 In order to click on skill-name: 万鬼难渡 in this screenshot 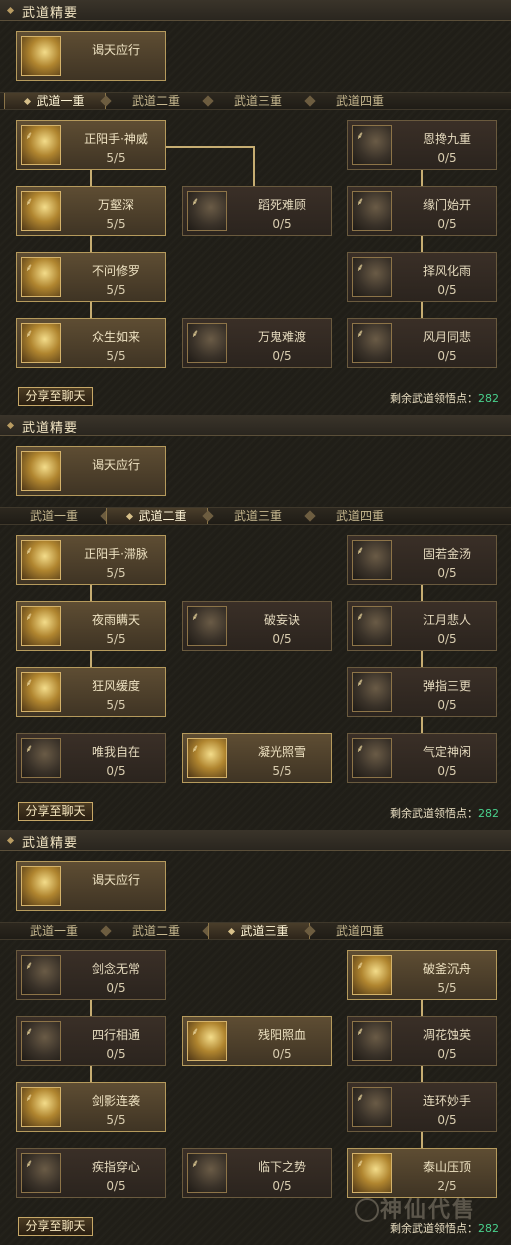, I will do `click(281, 337)`.